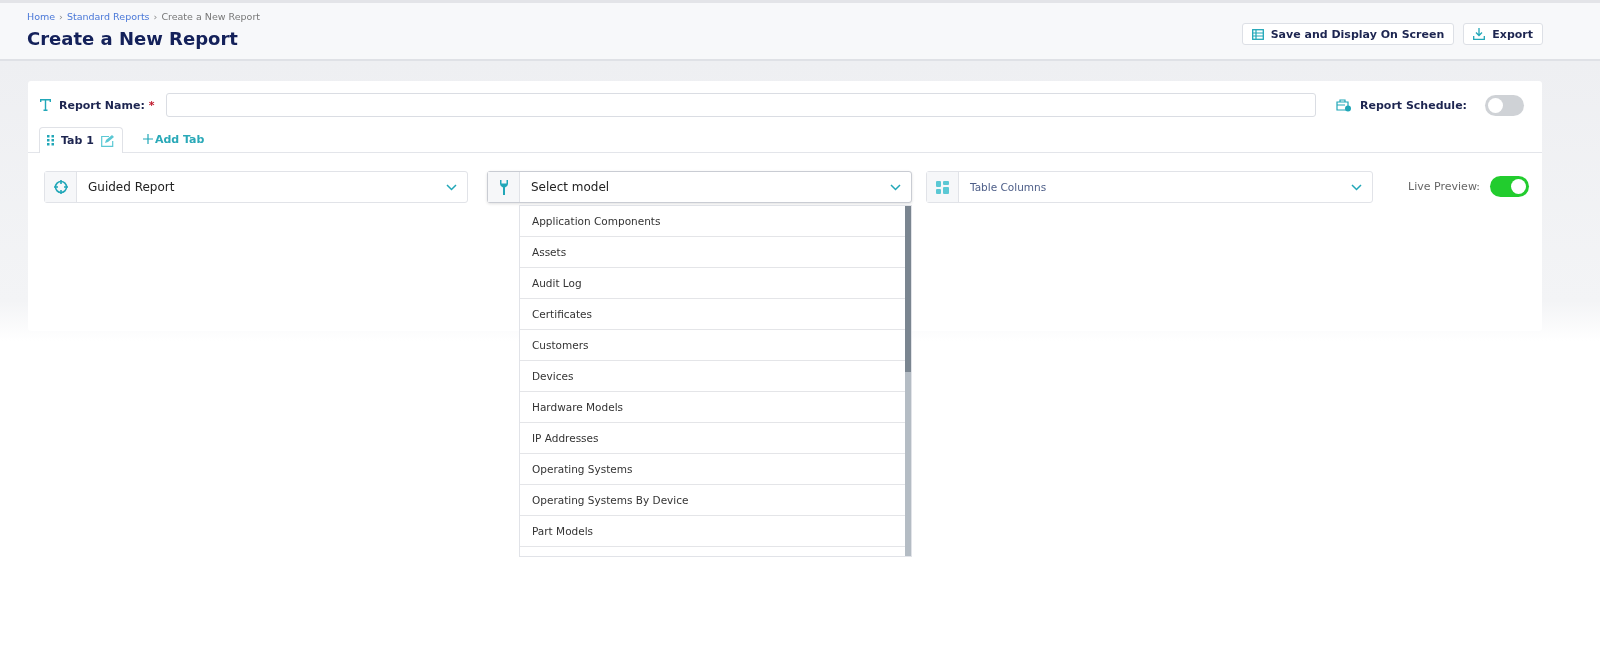 The height and width of the screenshot is (667, 1600). Describe the element at coordinates (712, 345) in the screenshot. I see `model-option: Customers` at that location.